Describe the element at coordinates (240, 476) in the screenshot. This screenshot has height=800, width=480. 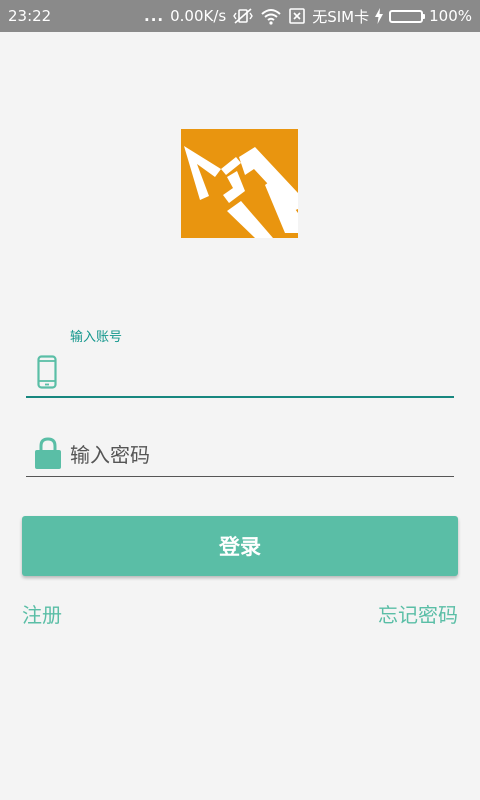
I see `password-underline` at that location.